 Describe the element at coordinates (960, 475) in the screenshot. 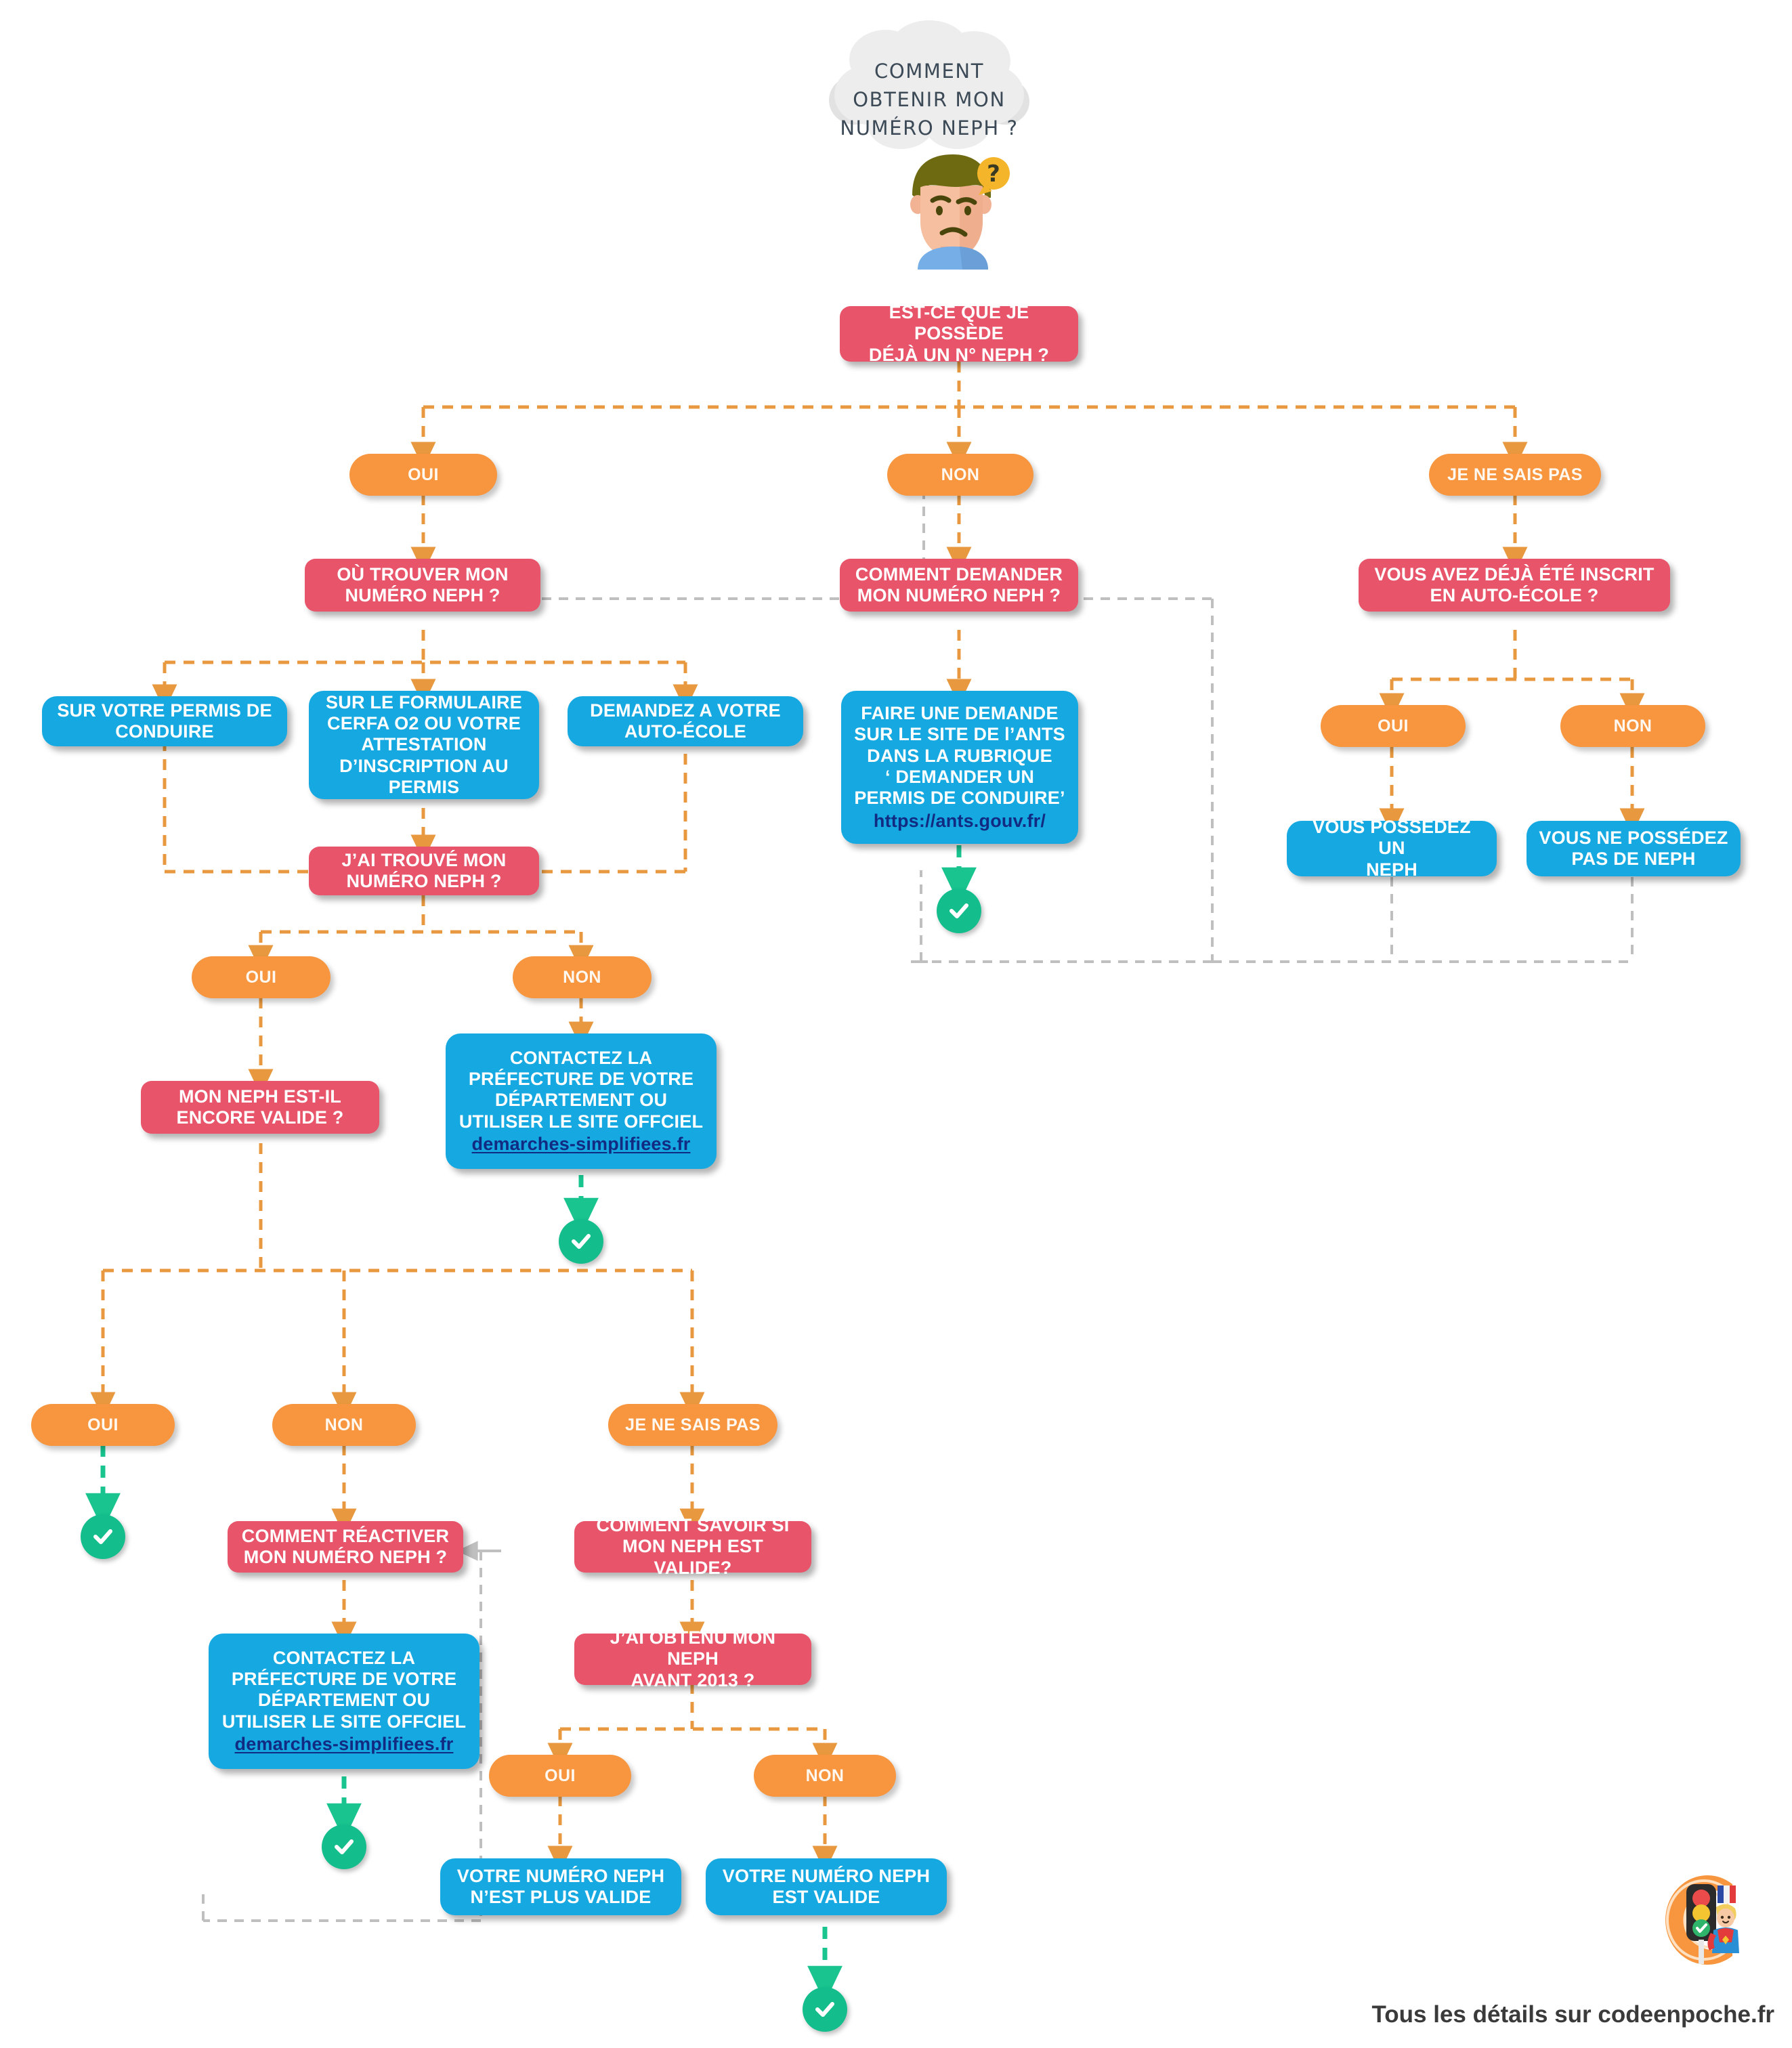

I see `pill-root-non: NON` at that location.